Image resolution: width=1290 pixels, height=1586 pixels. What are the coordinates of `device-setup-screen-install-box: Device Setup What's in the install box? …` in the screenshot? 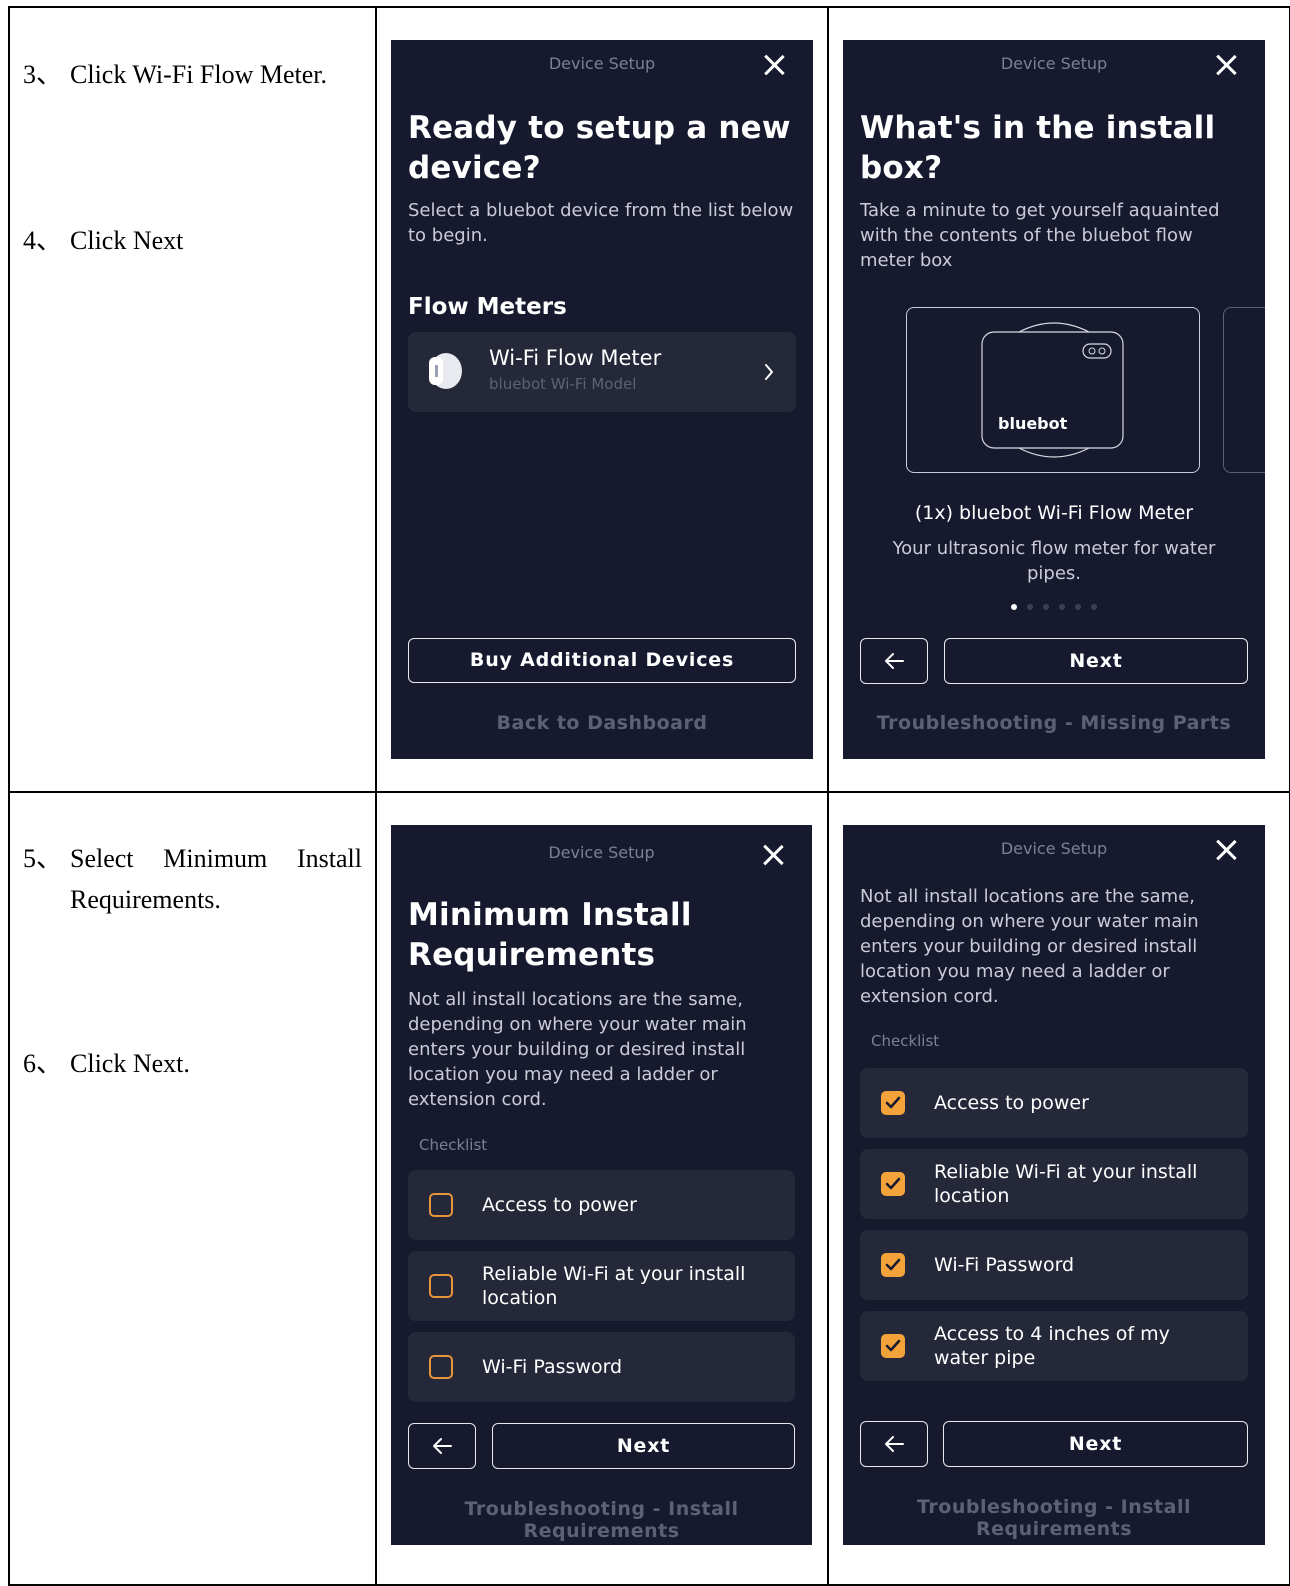 It's located at (1054, 399).